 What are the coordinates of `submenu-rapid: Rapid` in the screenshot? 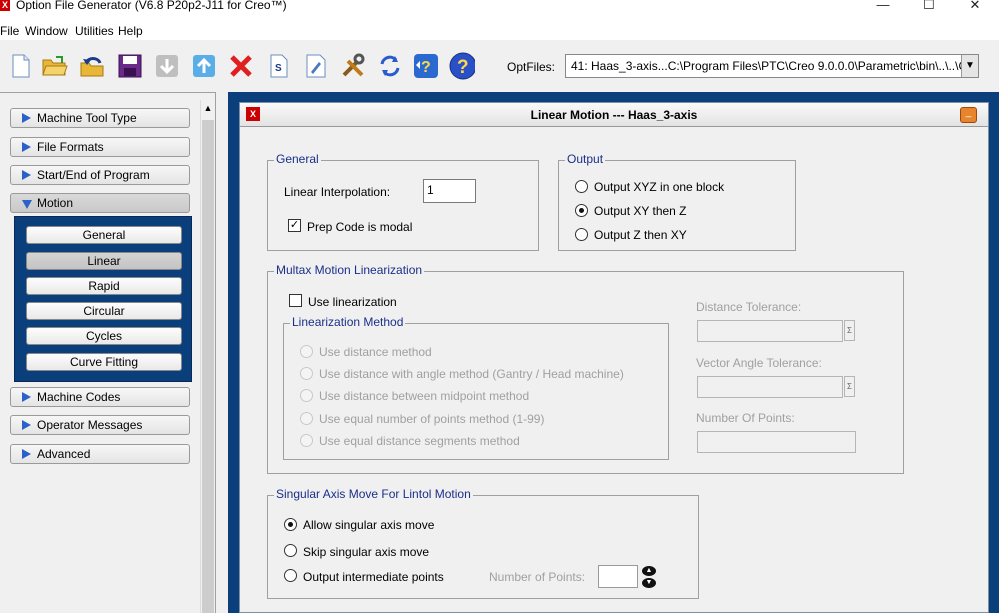 It's located at (104, 286).